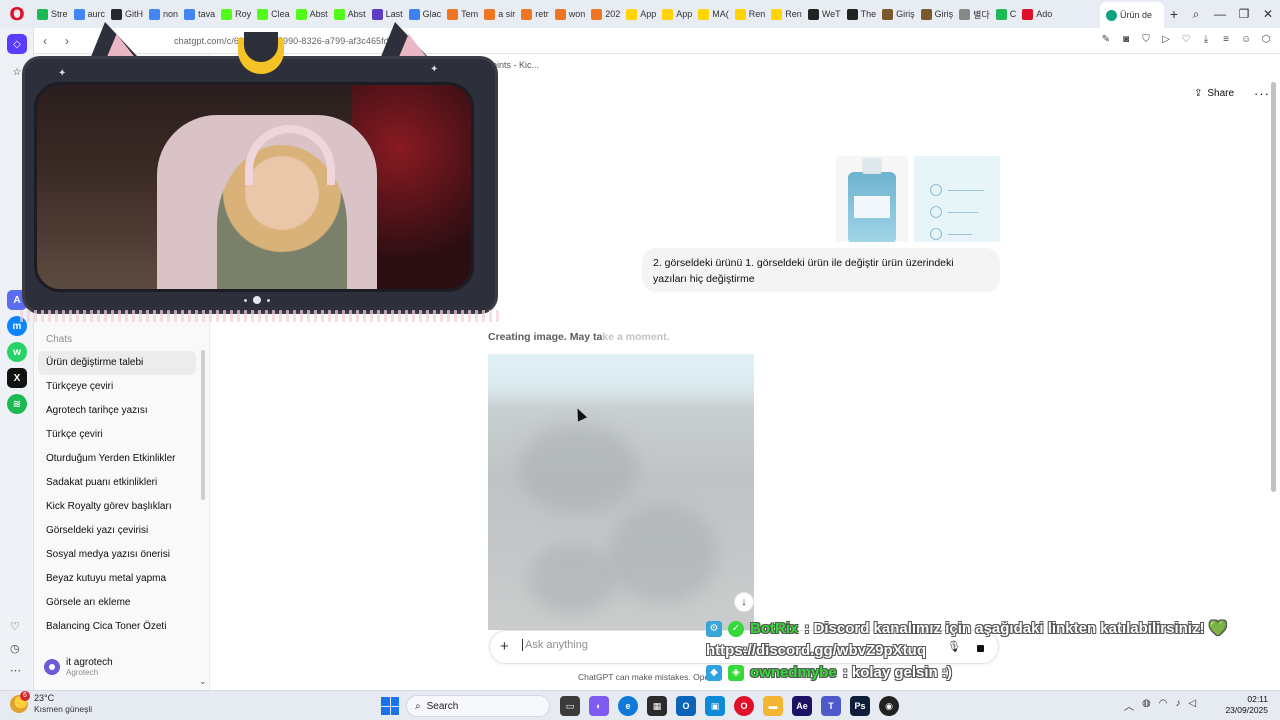 This screenshot has width=1280, height=720. I want to click on chevron-down-icon: ⌄, so click(203, 681).